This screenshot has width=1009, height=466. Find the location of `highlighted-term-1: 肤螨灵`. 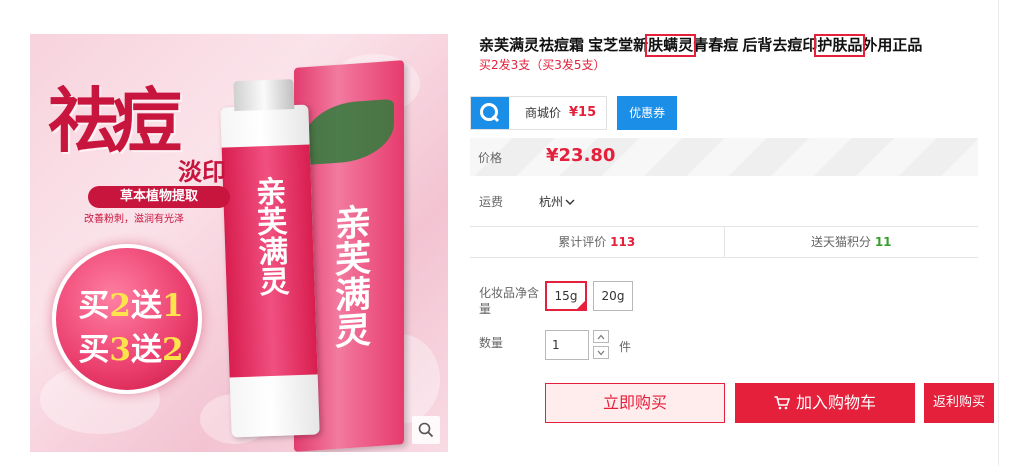

highlighted-term-1: 肤螨灵 is located at coordinates (671, 45).